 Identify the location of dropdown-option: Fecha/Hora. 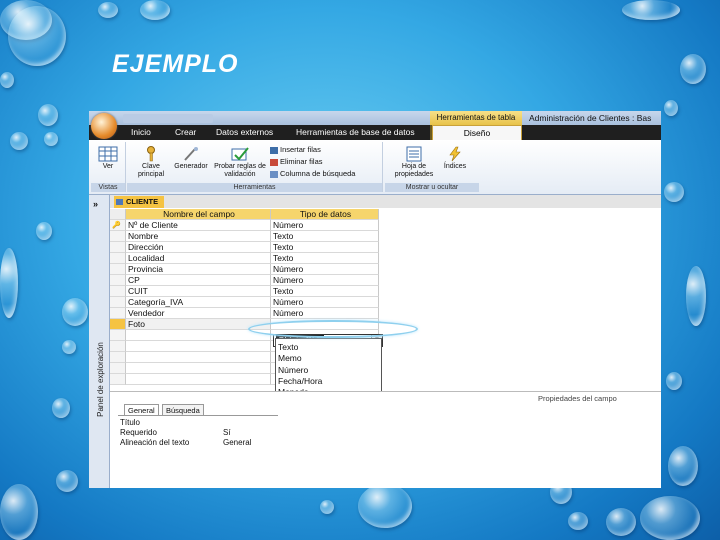
(328, 381).